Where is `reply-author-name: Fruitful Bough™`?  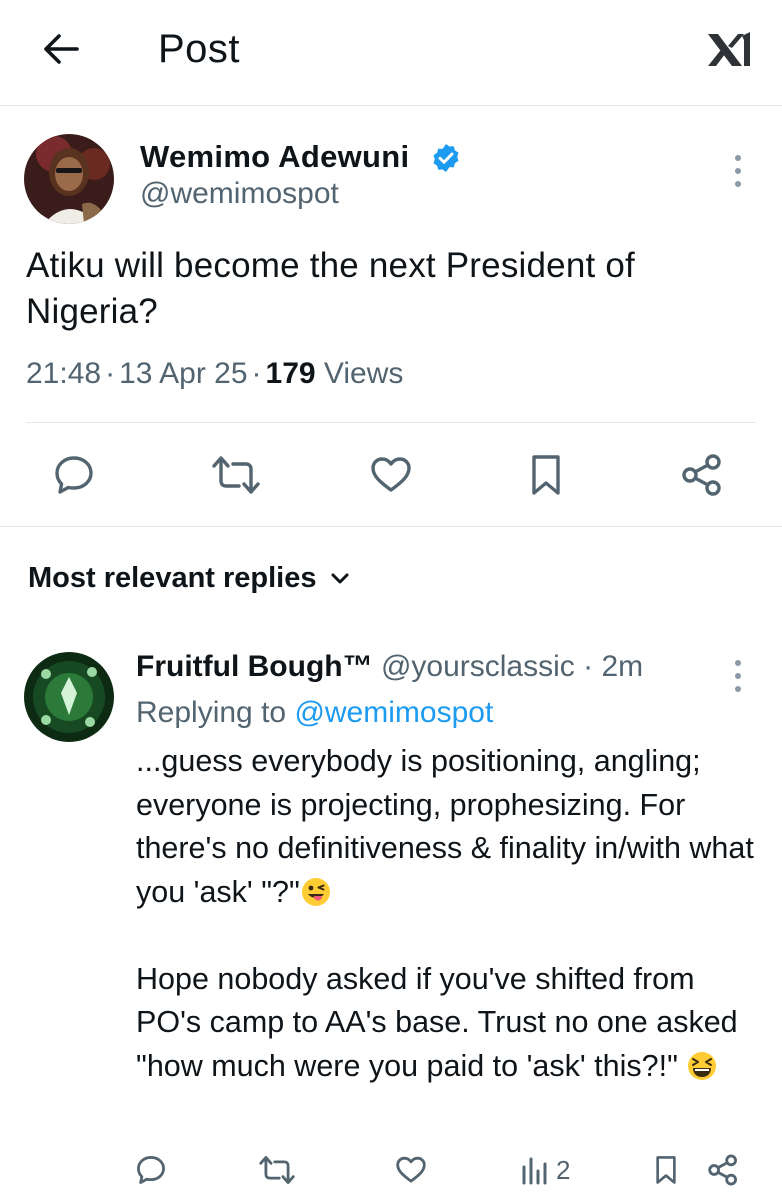
reply-author-name: Fruitful Bough™ is located at coordinates (254, 666).